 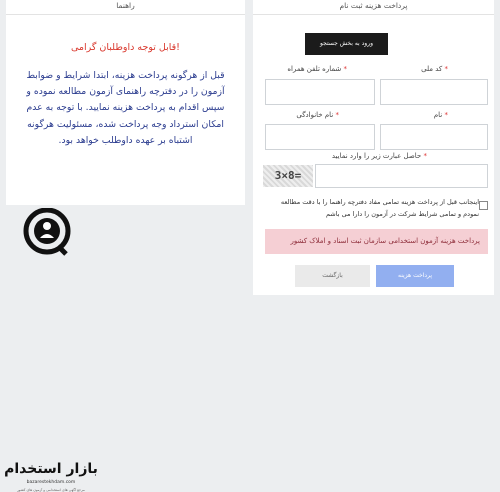 What do you see at coordinates (401, 176) in the screenshot?
I see `captcha-input` at bounding box center [401, 176].